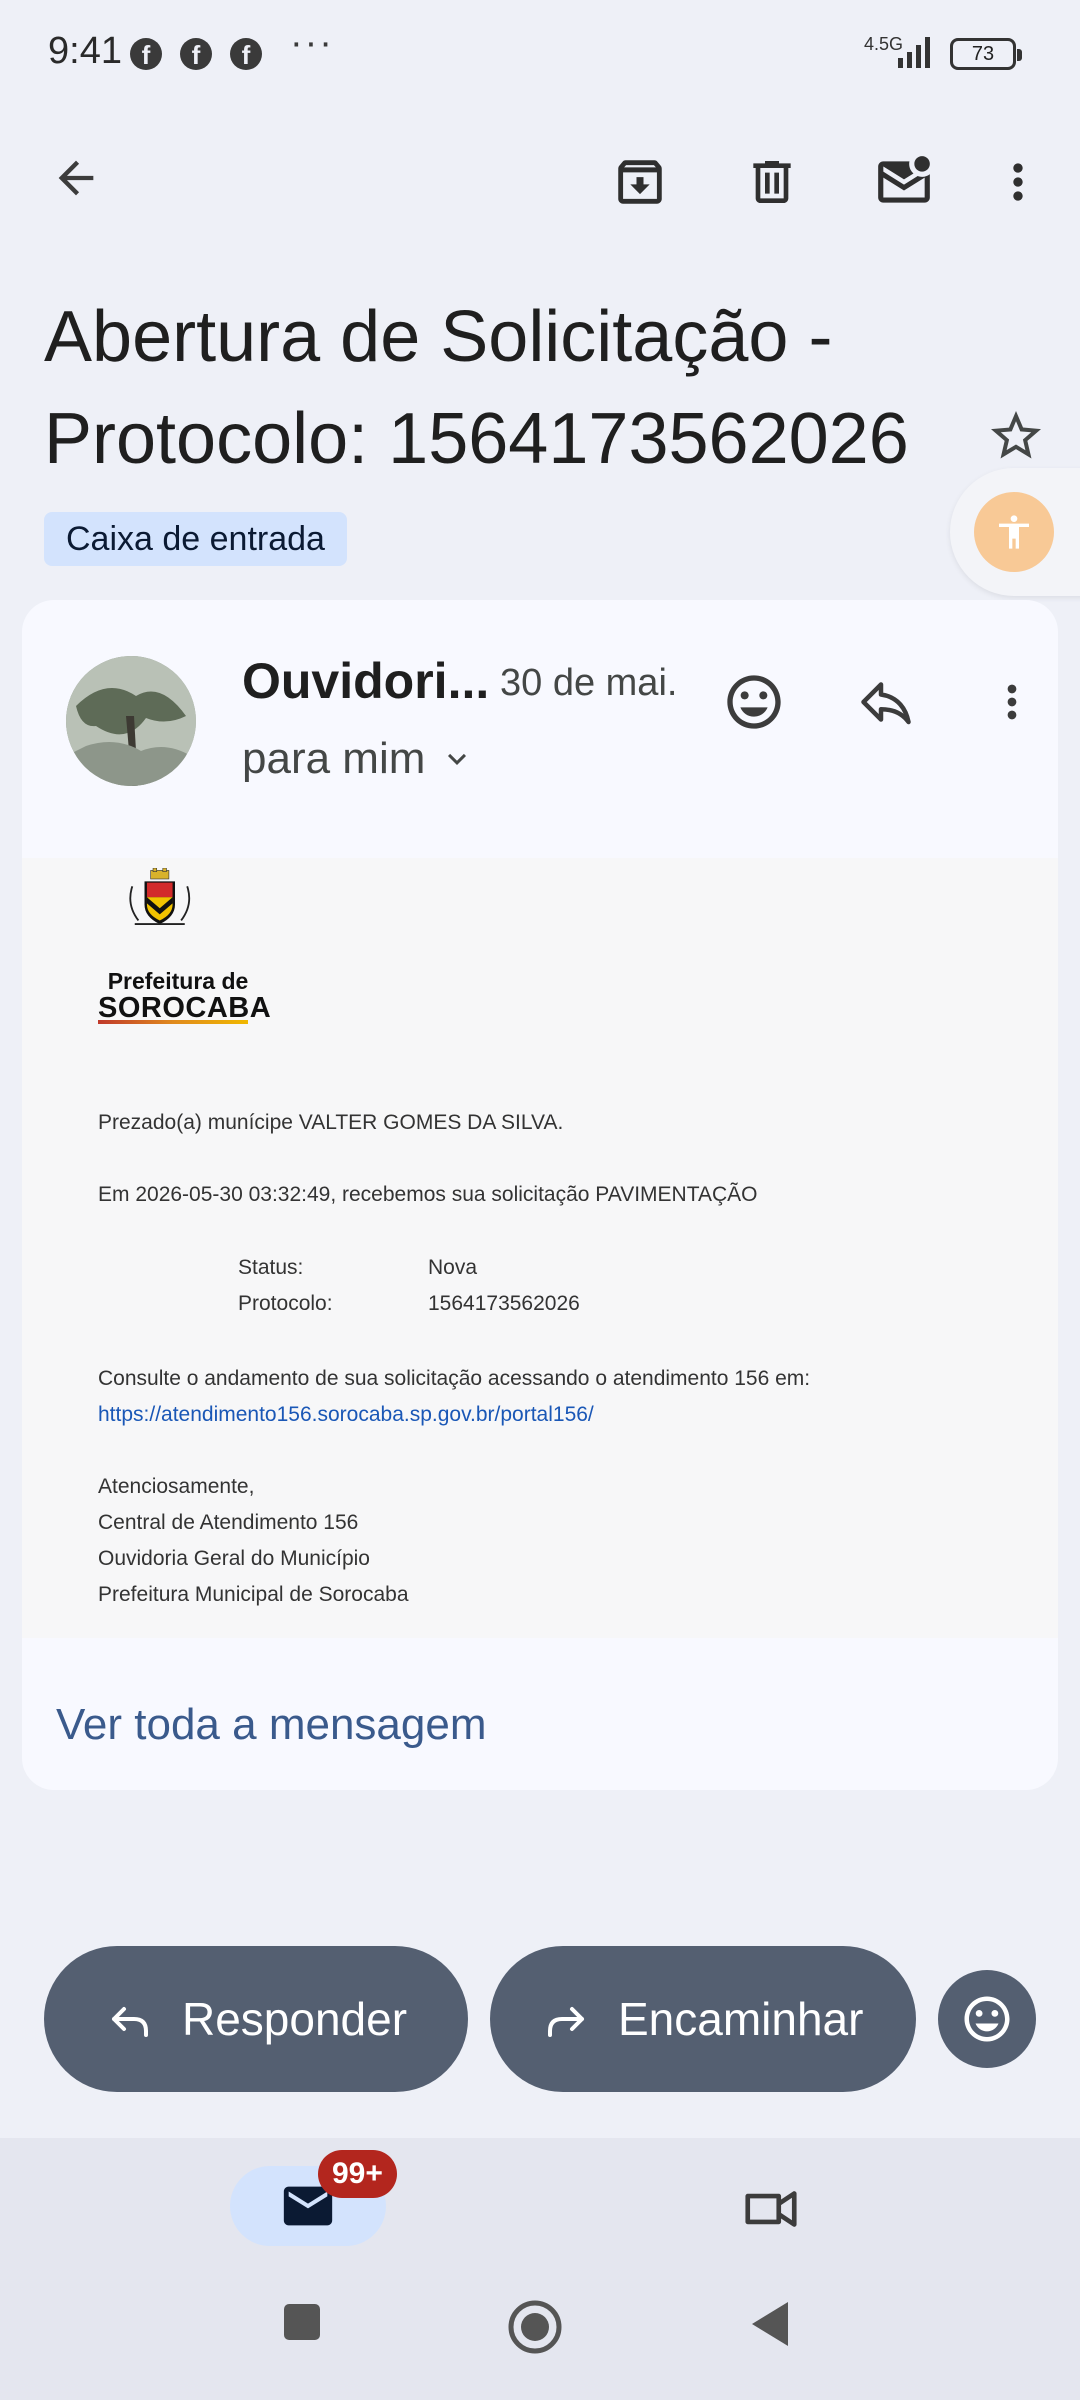 This screenshot has height=2400, width=1080. I want to click on tree-photo-icon, so click(131, 721).